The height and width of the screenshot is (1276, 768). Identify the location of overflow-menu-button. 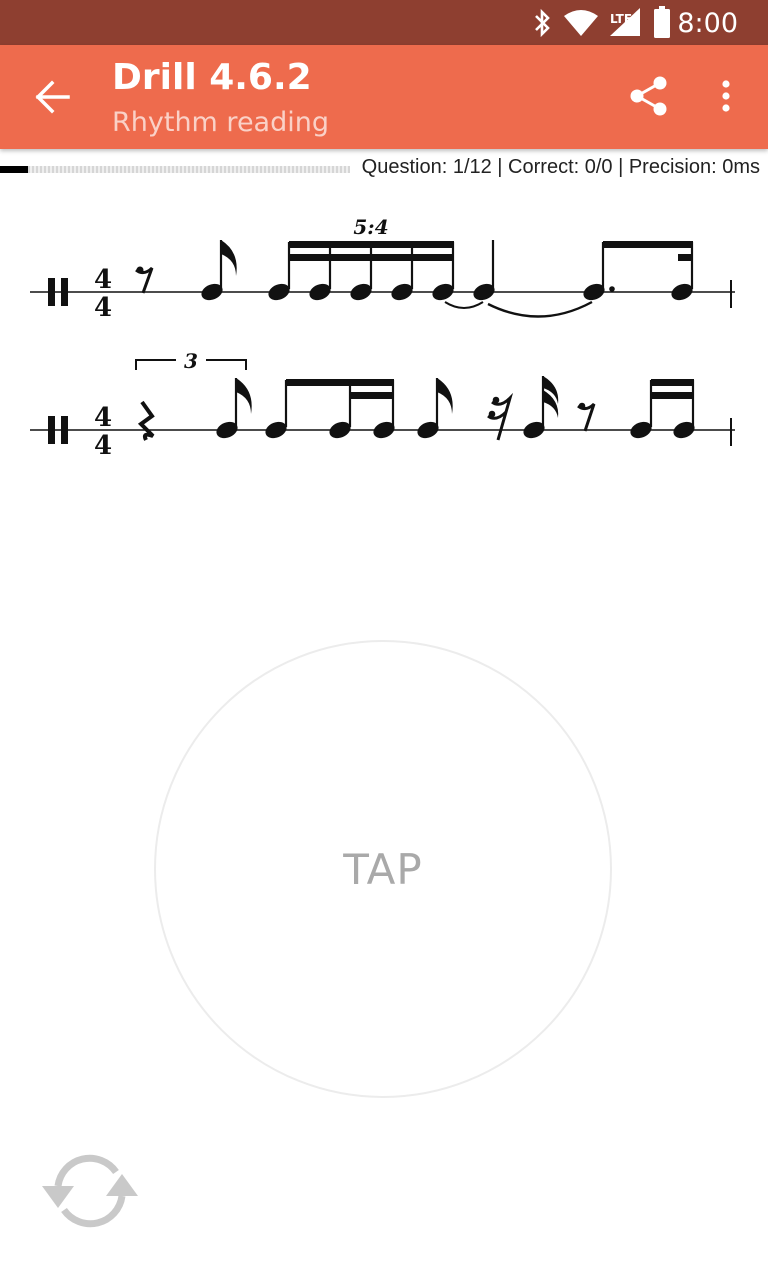
(726, 96).